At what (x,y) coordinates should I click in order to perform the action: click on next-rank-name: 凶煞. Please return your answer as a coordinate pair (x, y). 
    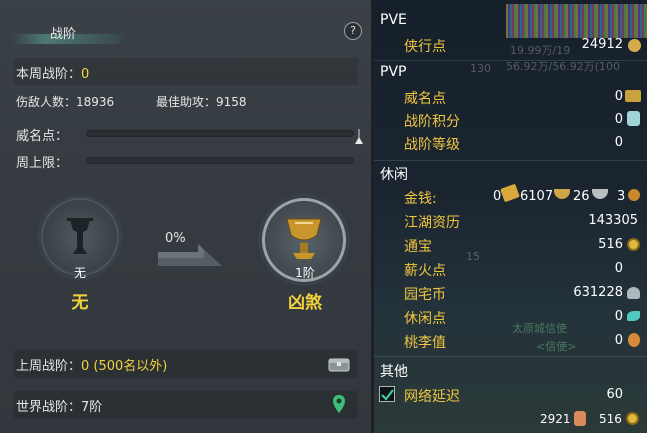
    Looking at the image, I should click on (305, 303).